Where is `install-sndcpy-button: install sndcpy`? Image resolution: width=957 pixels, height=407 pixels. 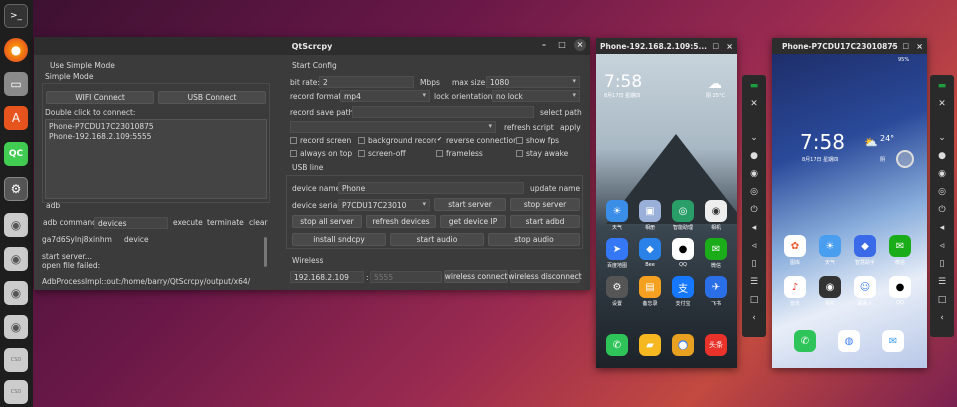
install-sndcpy-button: install sndcpy is located at coordinates (339, 239).